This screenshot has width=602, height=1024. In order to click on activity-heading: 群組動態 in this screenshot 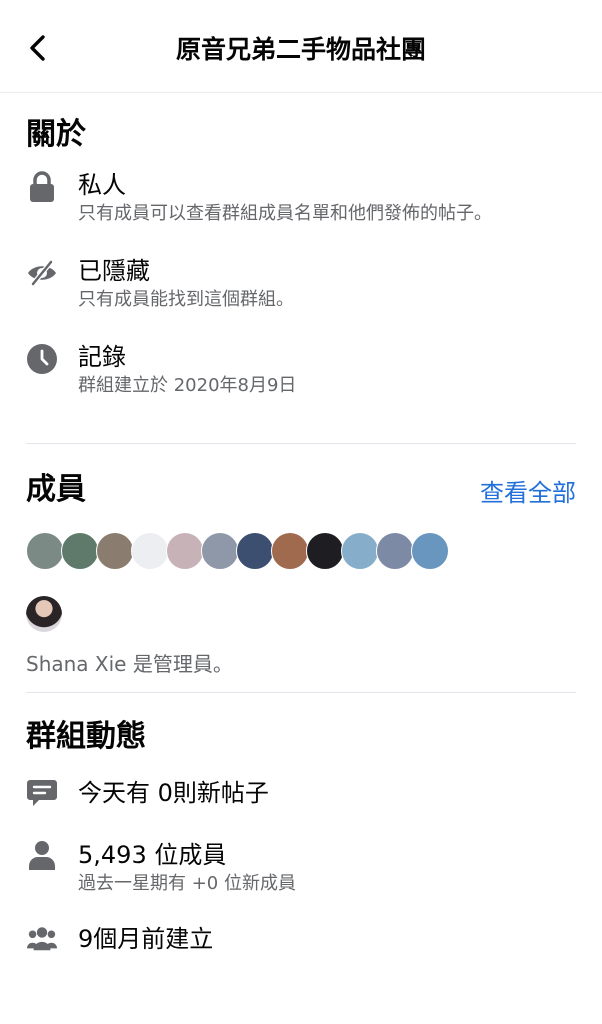, I will do `click(86, 736)`.